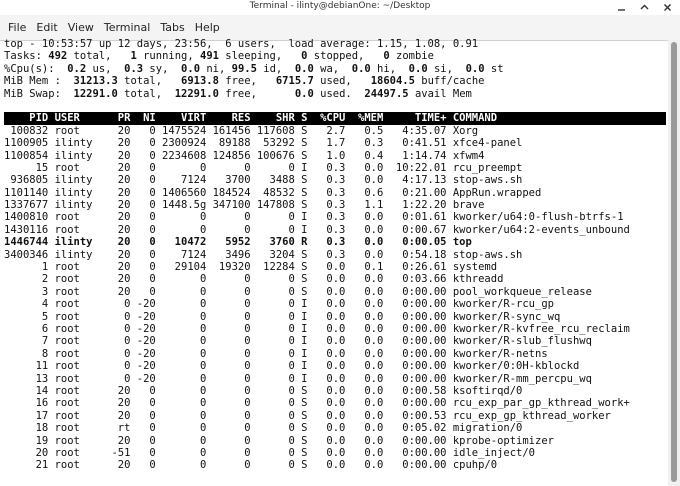 Image resolution: width=680 pixels, height=486 pixels. What do you see at coordinates (386, 93) in the screenshot?
I see `swap-avail: 24497.5` at bounding box center [386, 93].